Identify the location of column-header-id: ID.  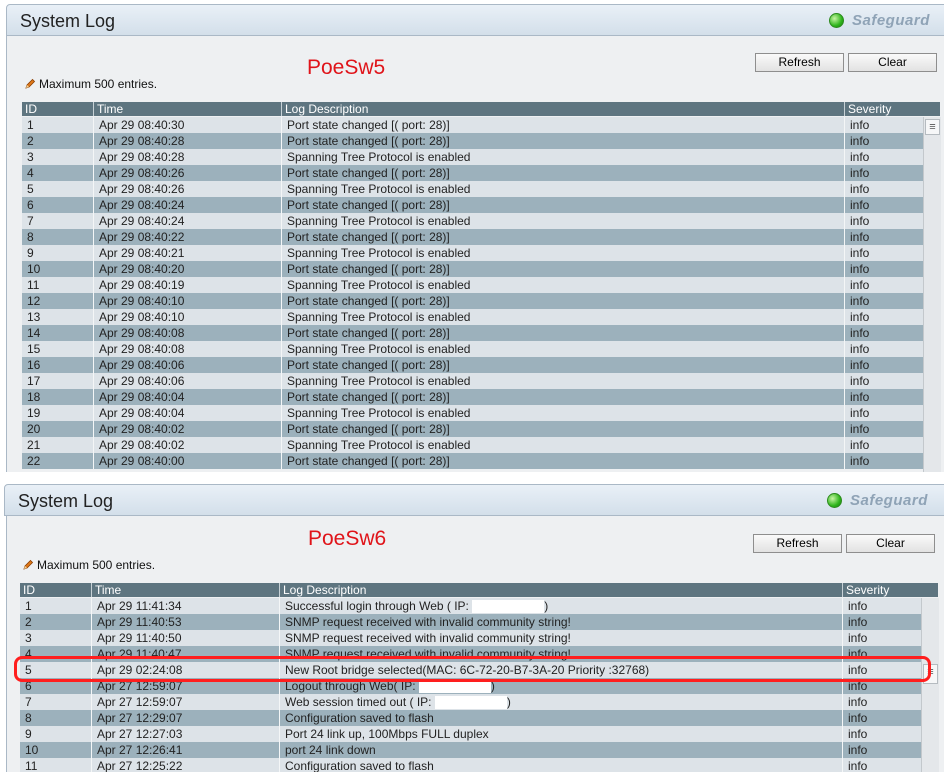
(58, 109).